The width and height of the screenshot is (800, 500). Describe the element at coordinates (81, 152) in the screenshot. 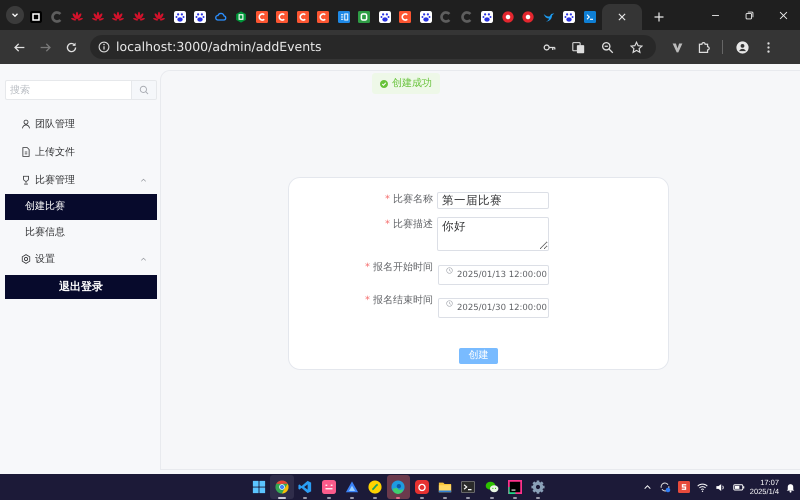

I see `menu-item: 上传文件` at that location.